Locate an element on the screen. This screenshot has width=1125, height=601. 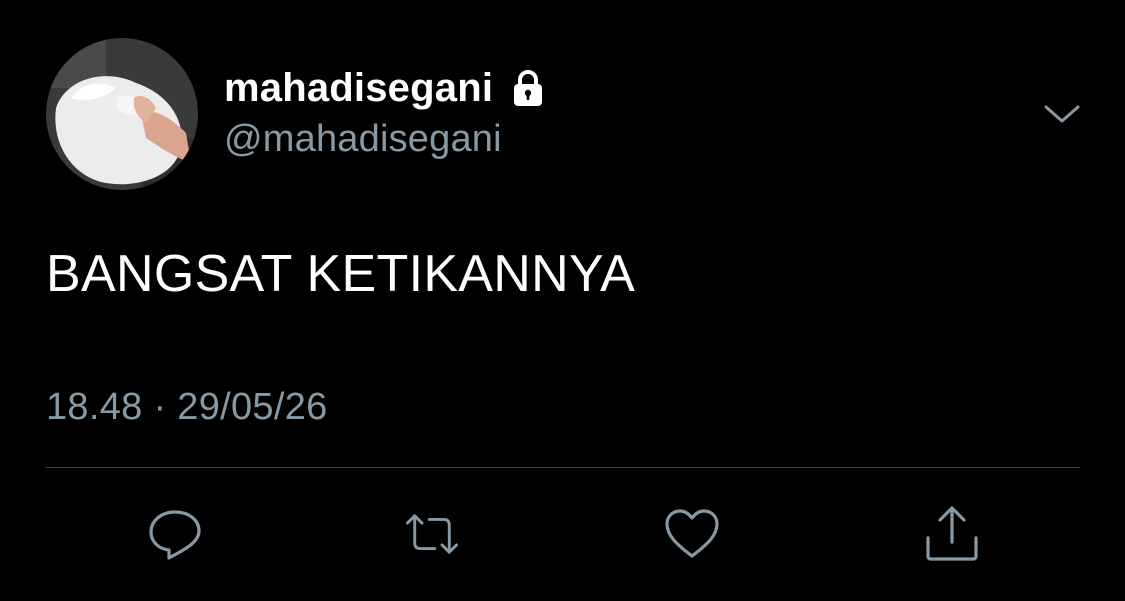
avatar is located at coordinates (122, 114).